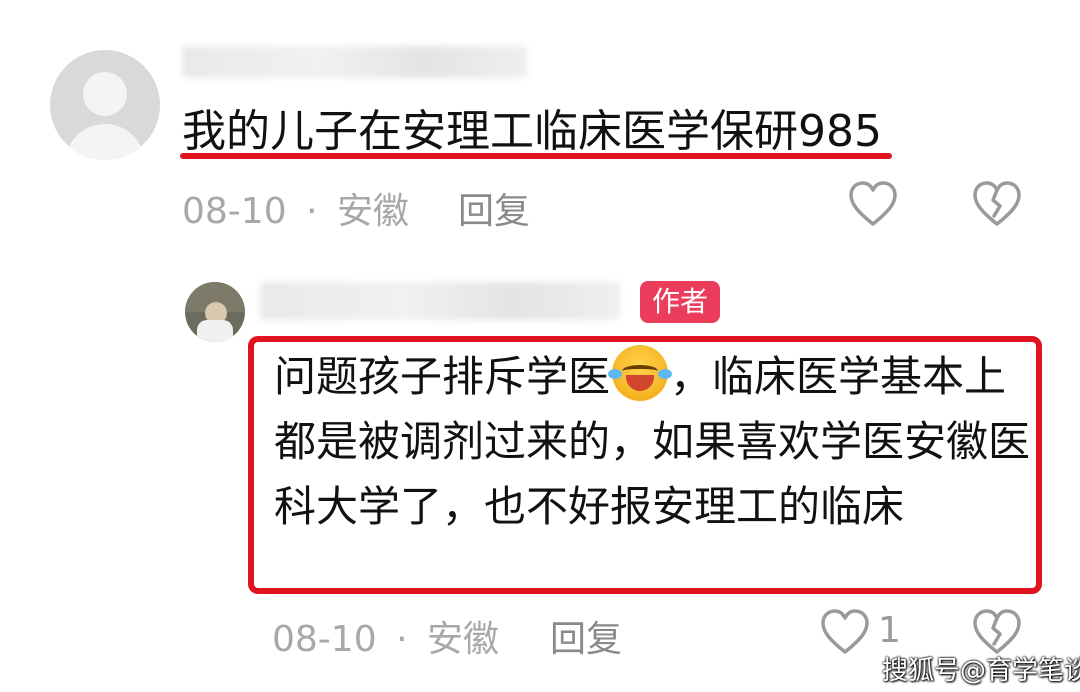 This screenshot has height=692, width=1080. I want to click on watermark: 搜狐号@育学笔谈, so click(981, 671).